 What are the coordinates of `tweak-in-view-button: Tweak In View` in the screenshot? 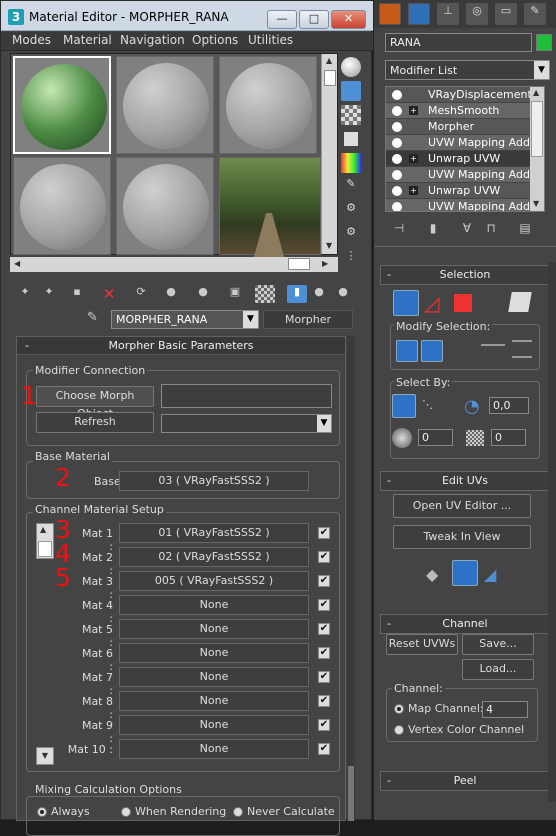 It's located at (462, 537).